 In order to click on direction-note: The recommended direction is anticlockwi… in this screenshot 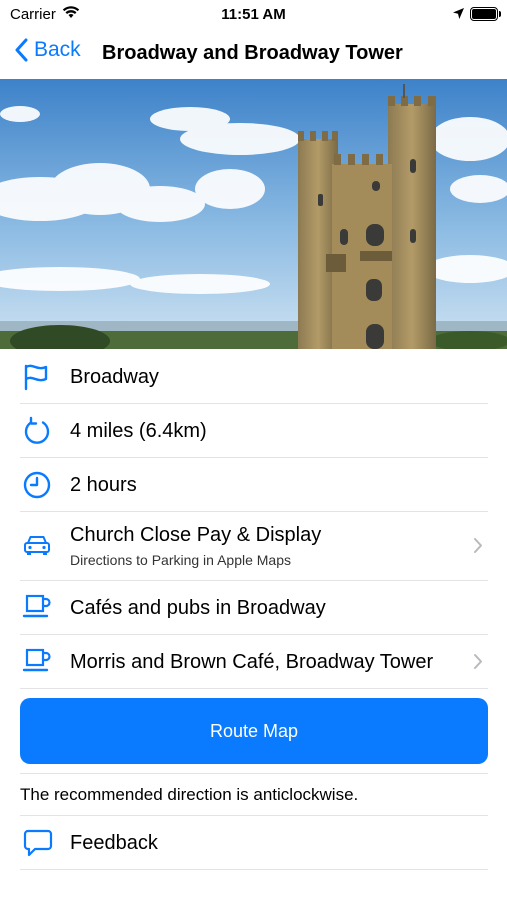, I will do `click(189, 794)`.